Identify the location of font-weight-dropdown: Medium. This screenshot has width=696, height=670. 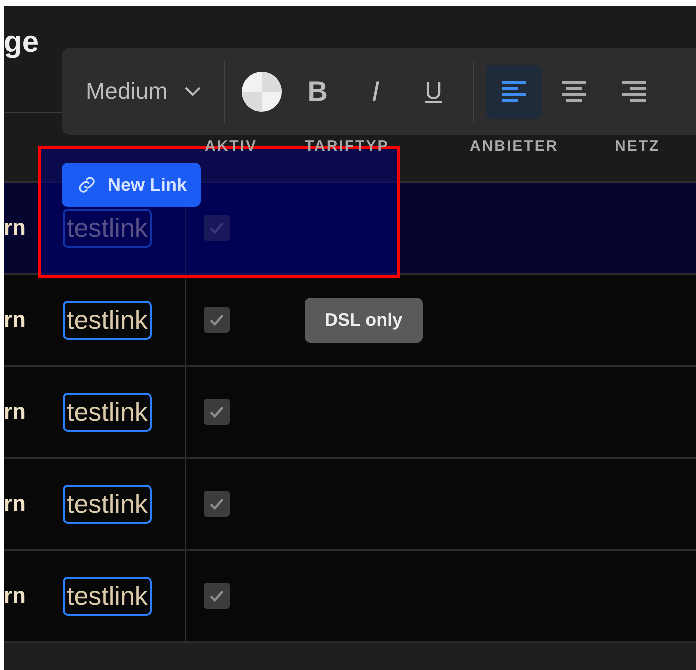
(144, 91).